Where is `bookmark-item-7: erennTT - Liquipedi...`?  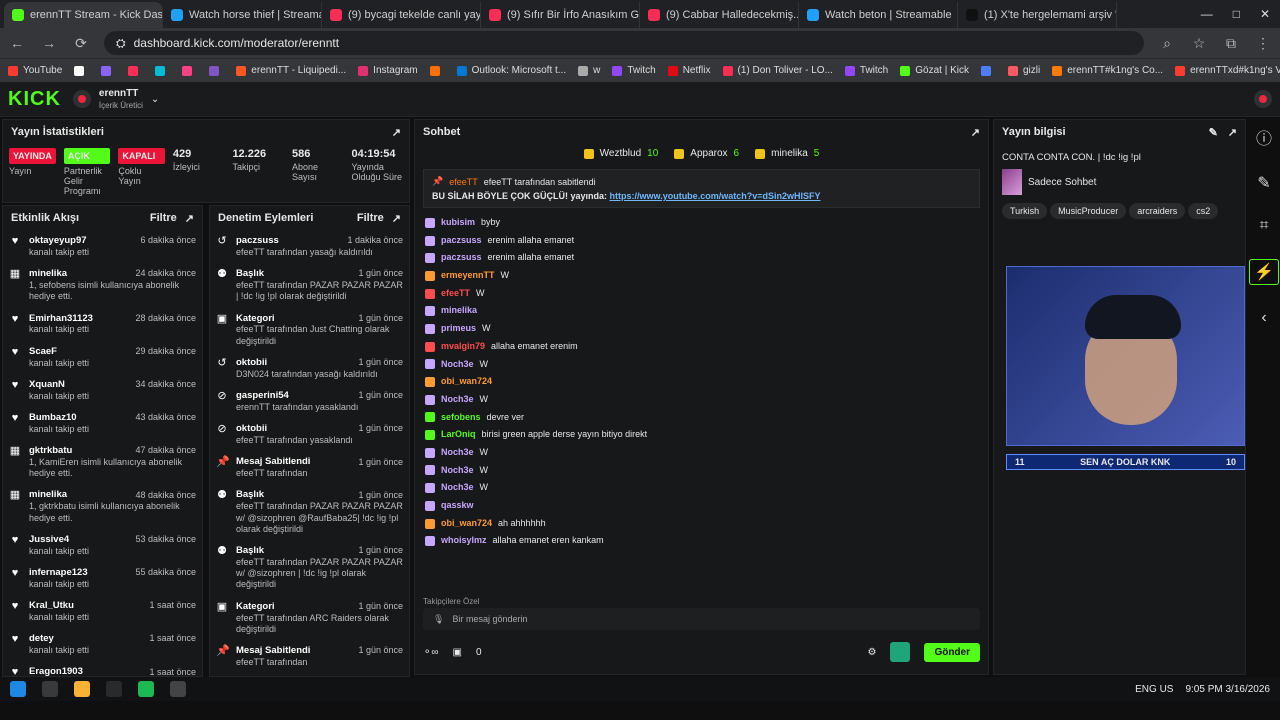 bookmark-item-7: erennTT - Liquipedi... is located at coordinates (291, 70).